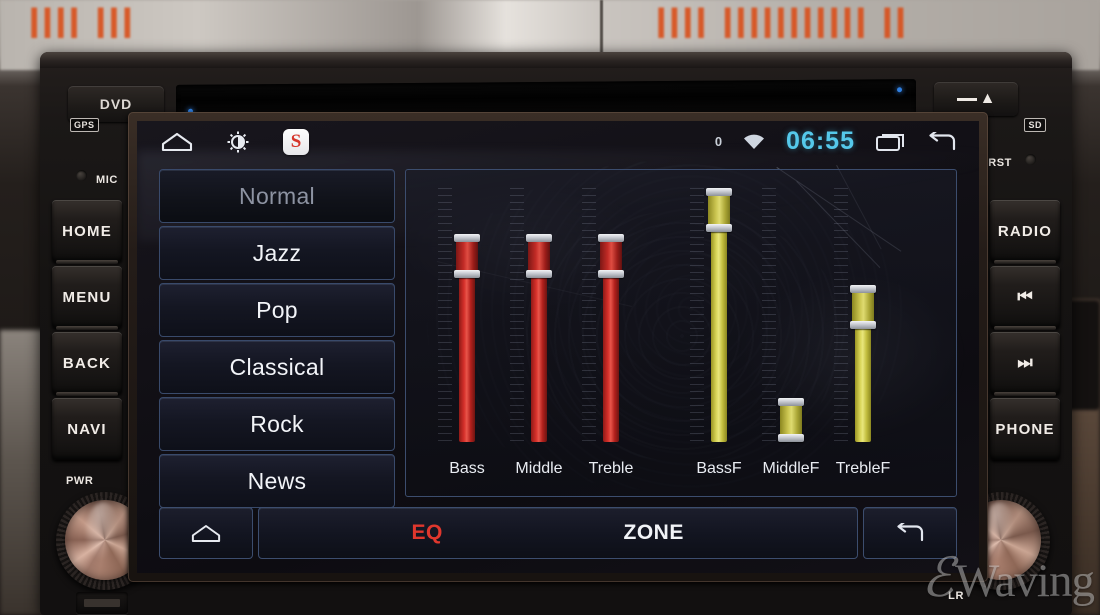 Image resolution: width=1100 pixels, height=615 pixels. I want to click on pwr-label: PWR, so click(80, 481).